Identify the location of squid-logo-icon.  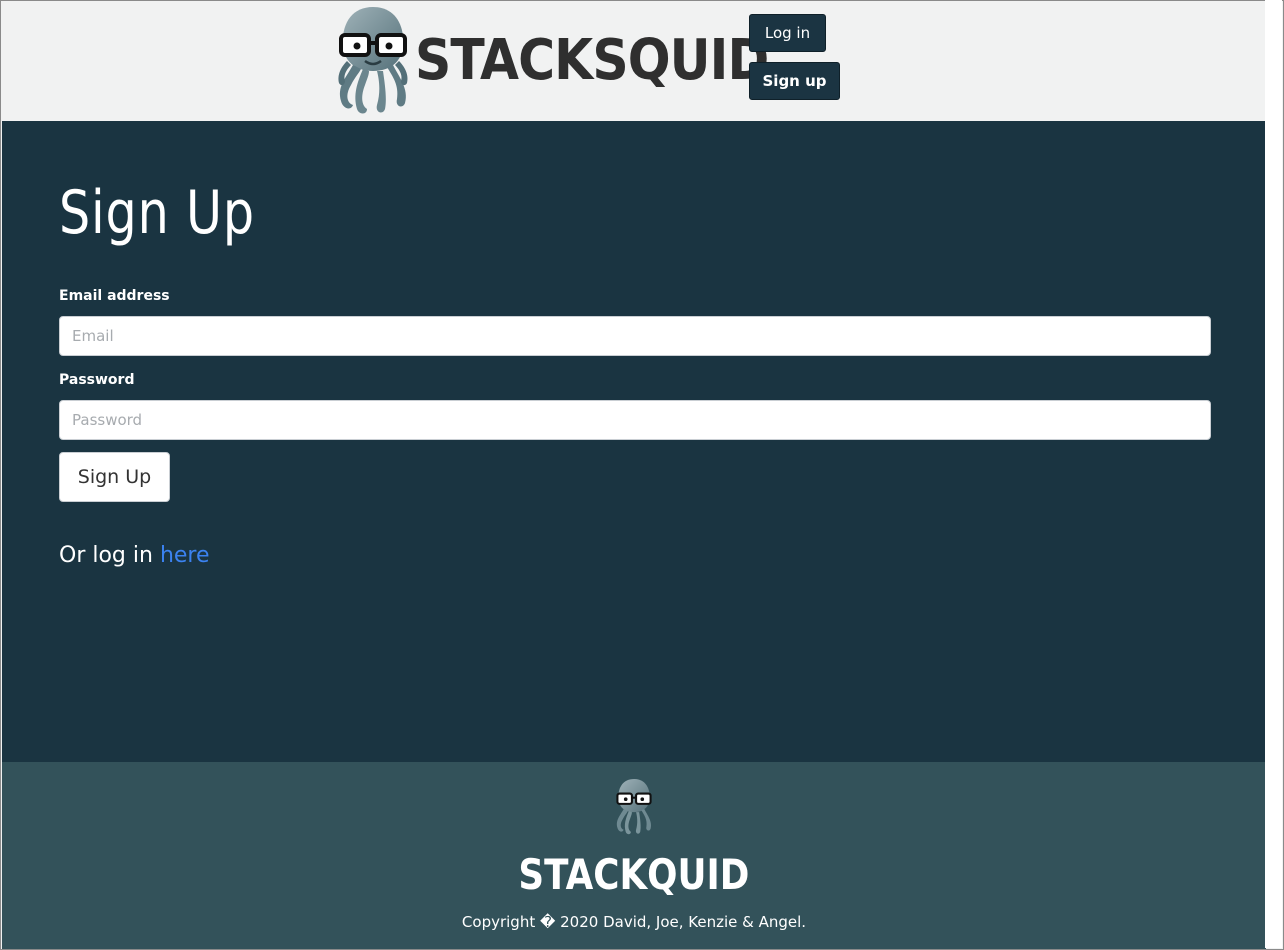
(373, 60).